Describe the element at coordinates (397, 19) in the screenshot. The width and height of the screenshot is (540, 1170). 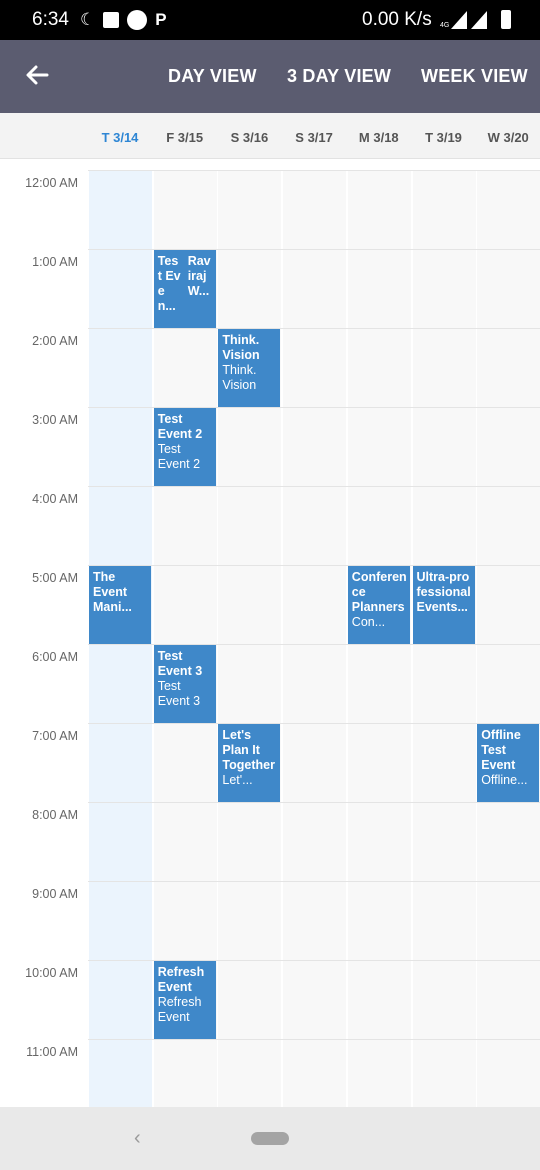
I see `network-speed: 0.00 K/s` at that location.